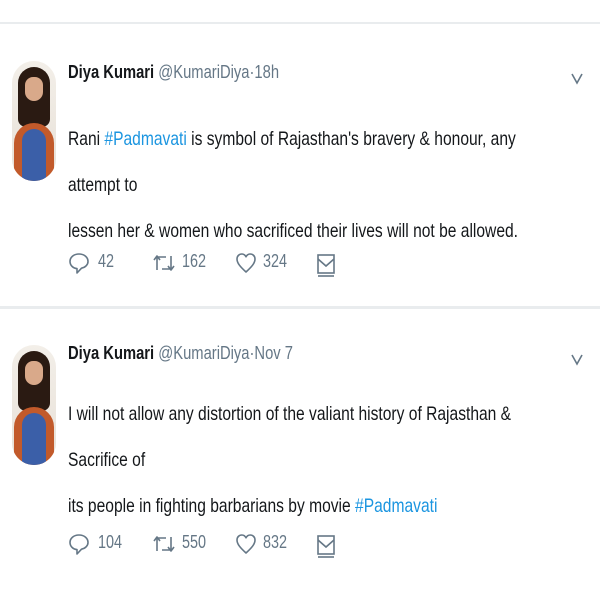  Describe the element at coordinates (275, 542) in the screenshot. I see `like-count: 832` at that location.